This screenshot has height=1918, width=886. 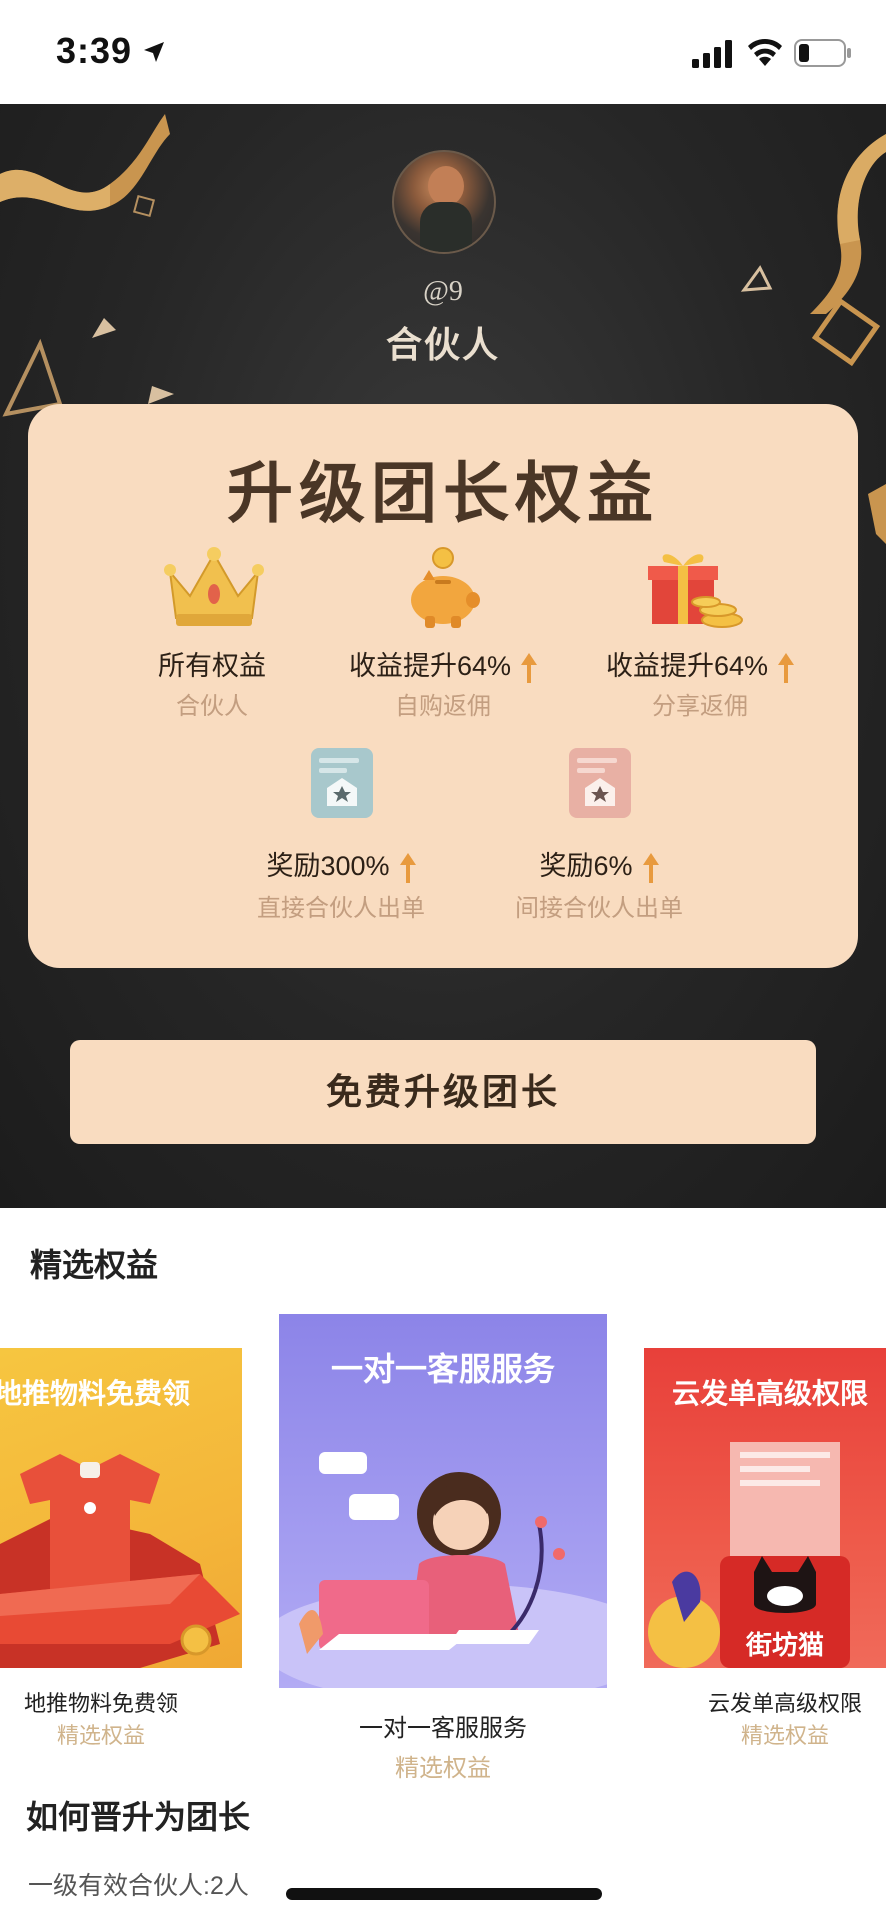 What do you see at coordinates (94, 50) in the screenshot?
I see `status-time: 3:39` at bounding box center [94, 50].